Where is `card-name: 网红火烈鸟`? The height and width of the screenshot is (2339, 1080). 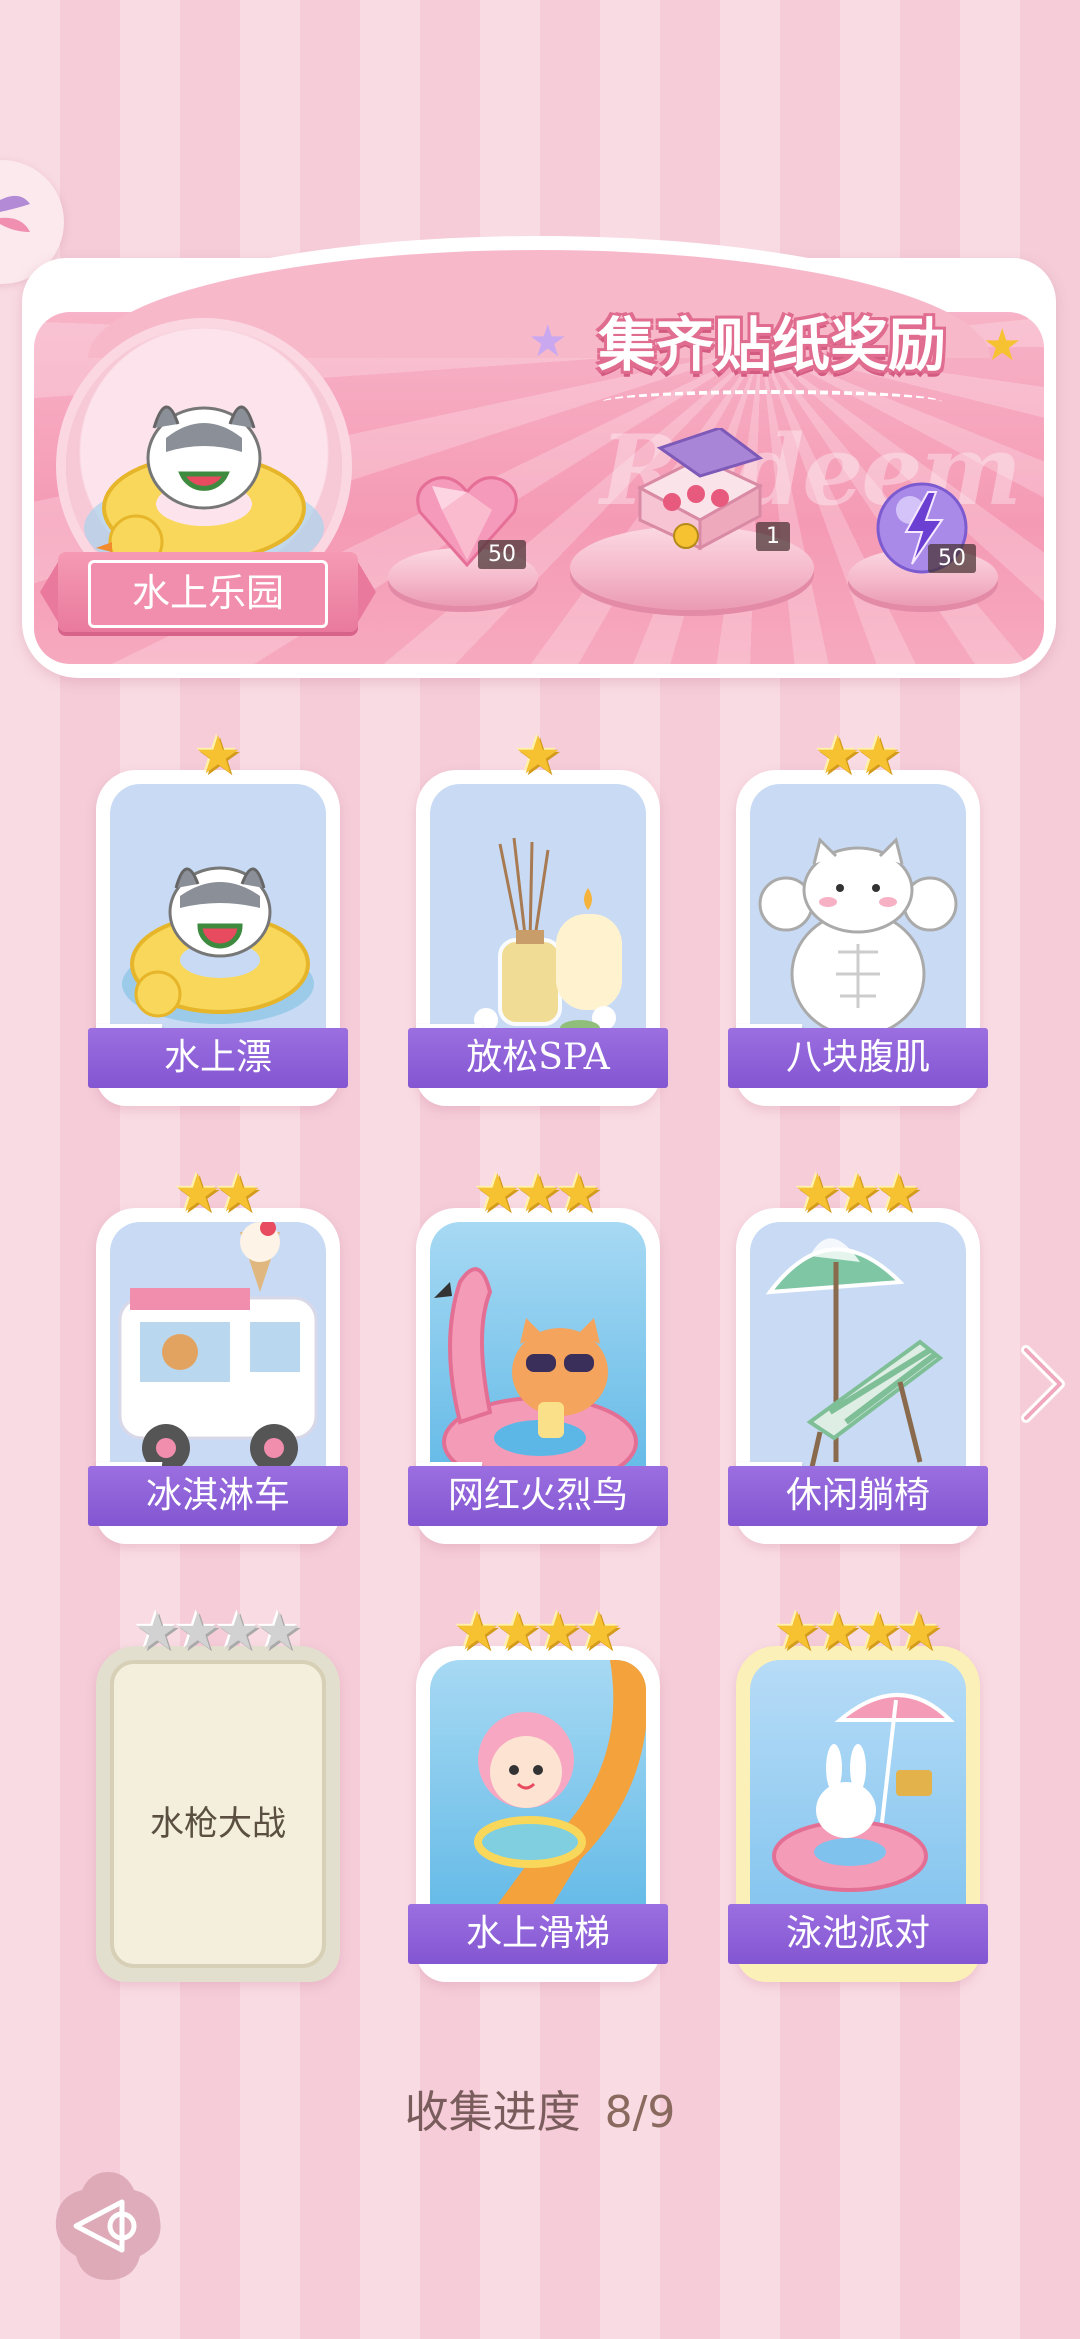 card-name: 网红火烈鸟 is located at coordinates (538, 1496).